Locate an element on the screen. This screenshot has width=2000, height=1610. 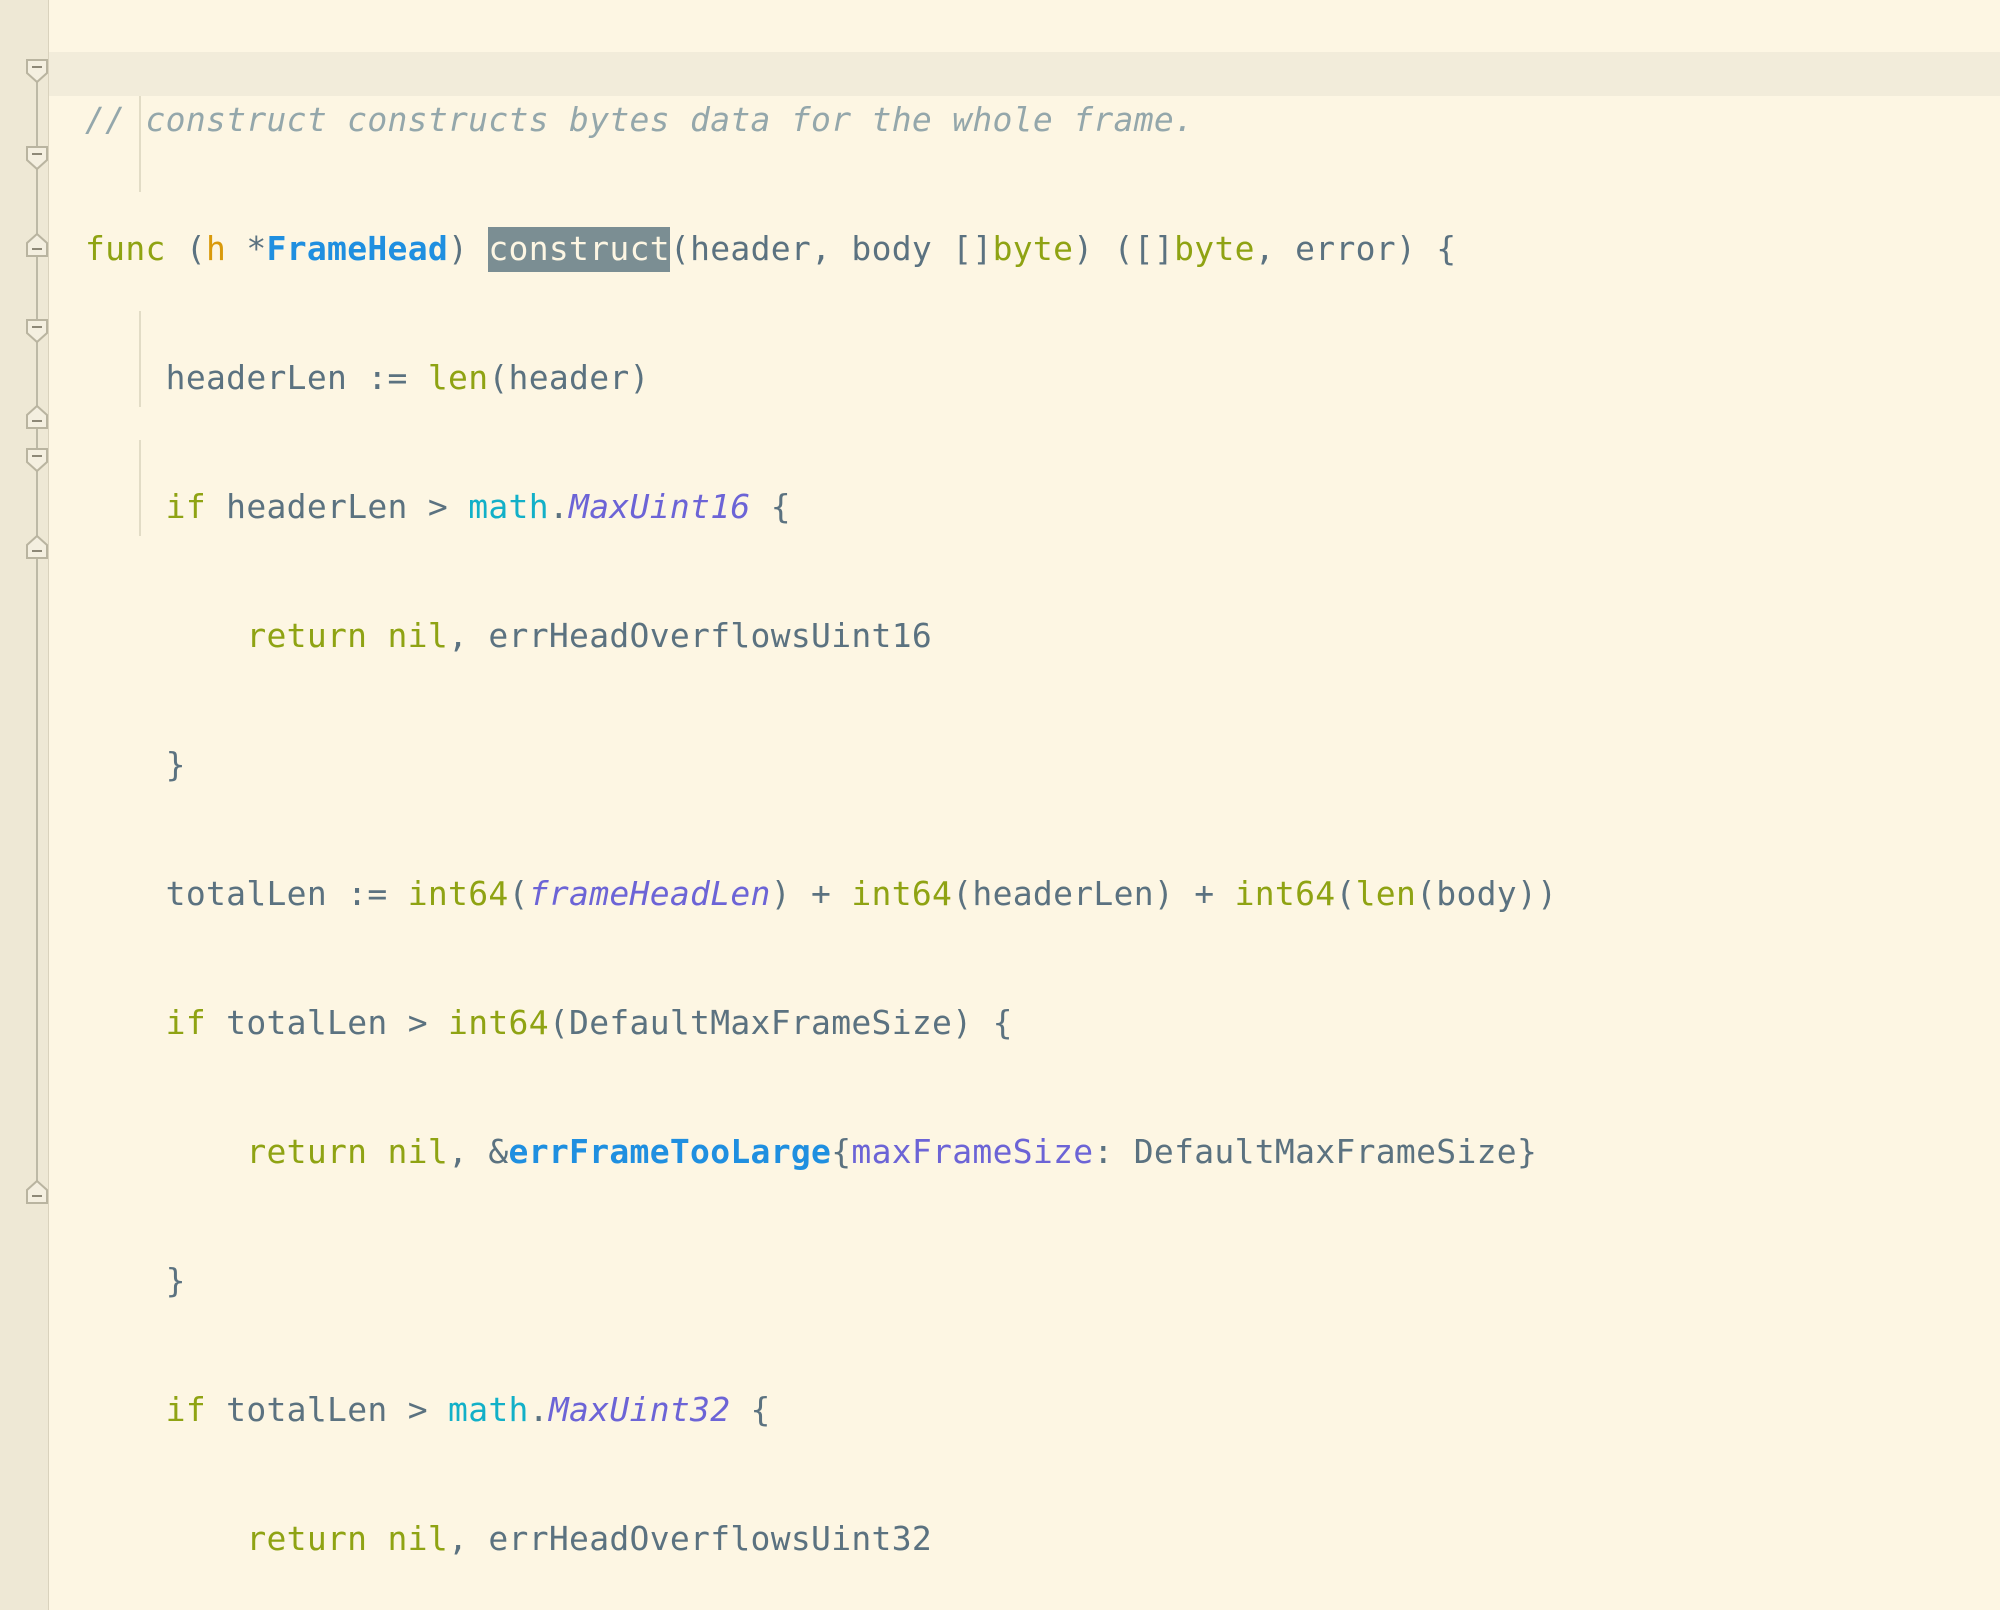
fold-marker-if-maxsize-start is located at coordinates (37, 331).